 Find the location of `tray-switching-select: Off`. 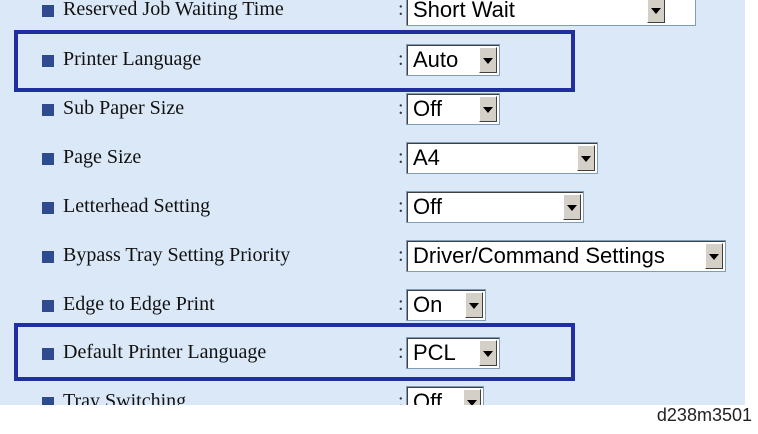

tray-switching-select: Off is located at coordinates (445, 395).